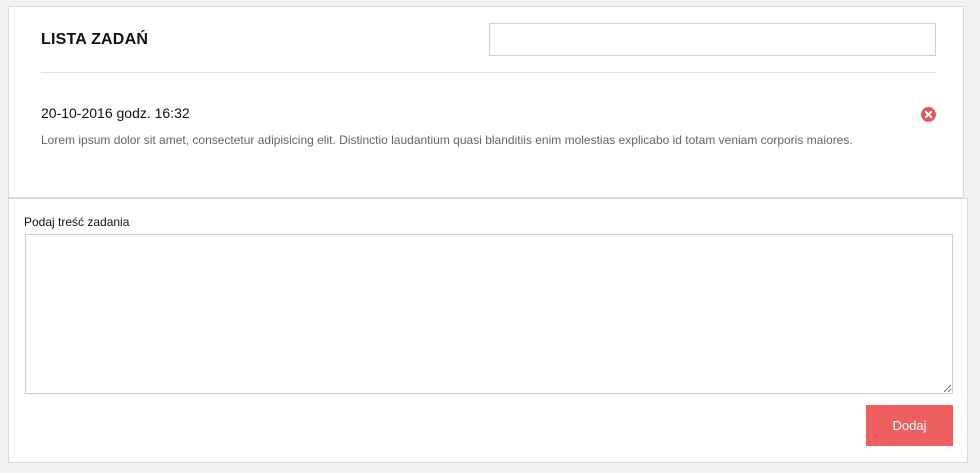 This screenshot has height=473, width=980. What do you see at coordinates (77, 222) in the screenshot?
I see `task-content-label: Podaj treść zadania` at bounding box center [77, 222].